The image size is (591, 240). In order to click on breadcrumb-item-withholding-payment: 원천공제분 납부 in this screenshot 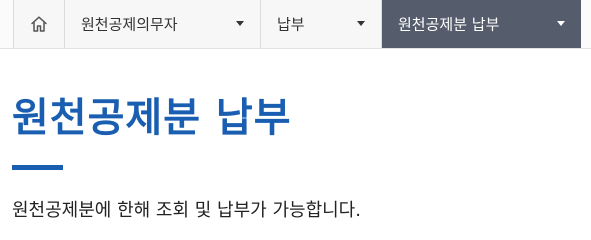, I will do `click(481, 24)`.